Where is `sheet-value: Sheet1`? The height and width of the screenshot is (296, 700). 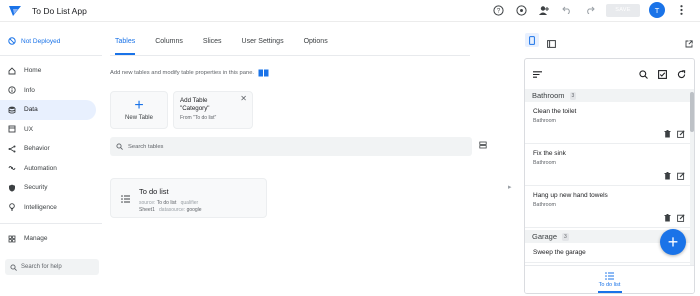
sheet-value: Sheet1 is located at coordinates (147, 210).